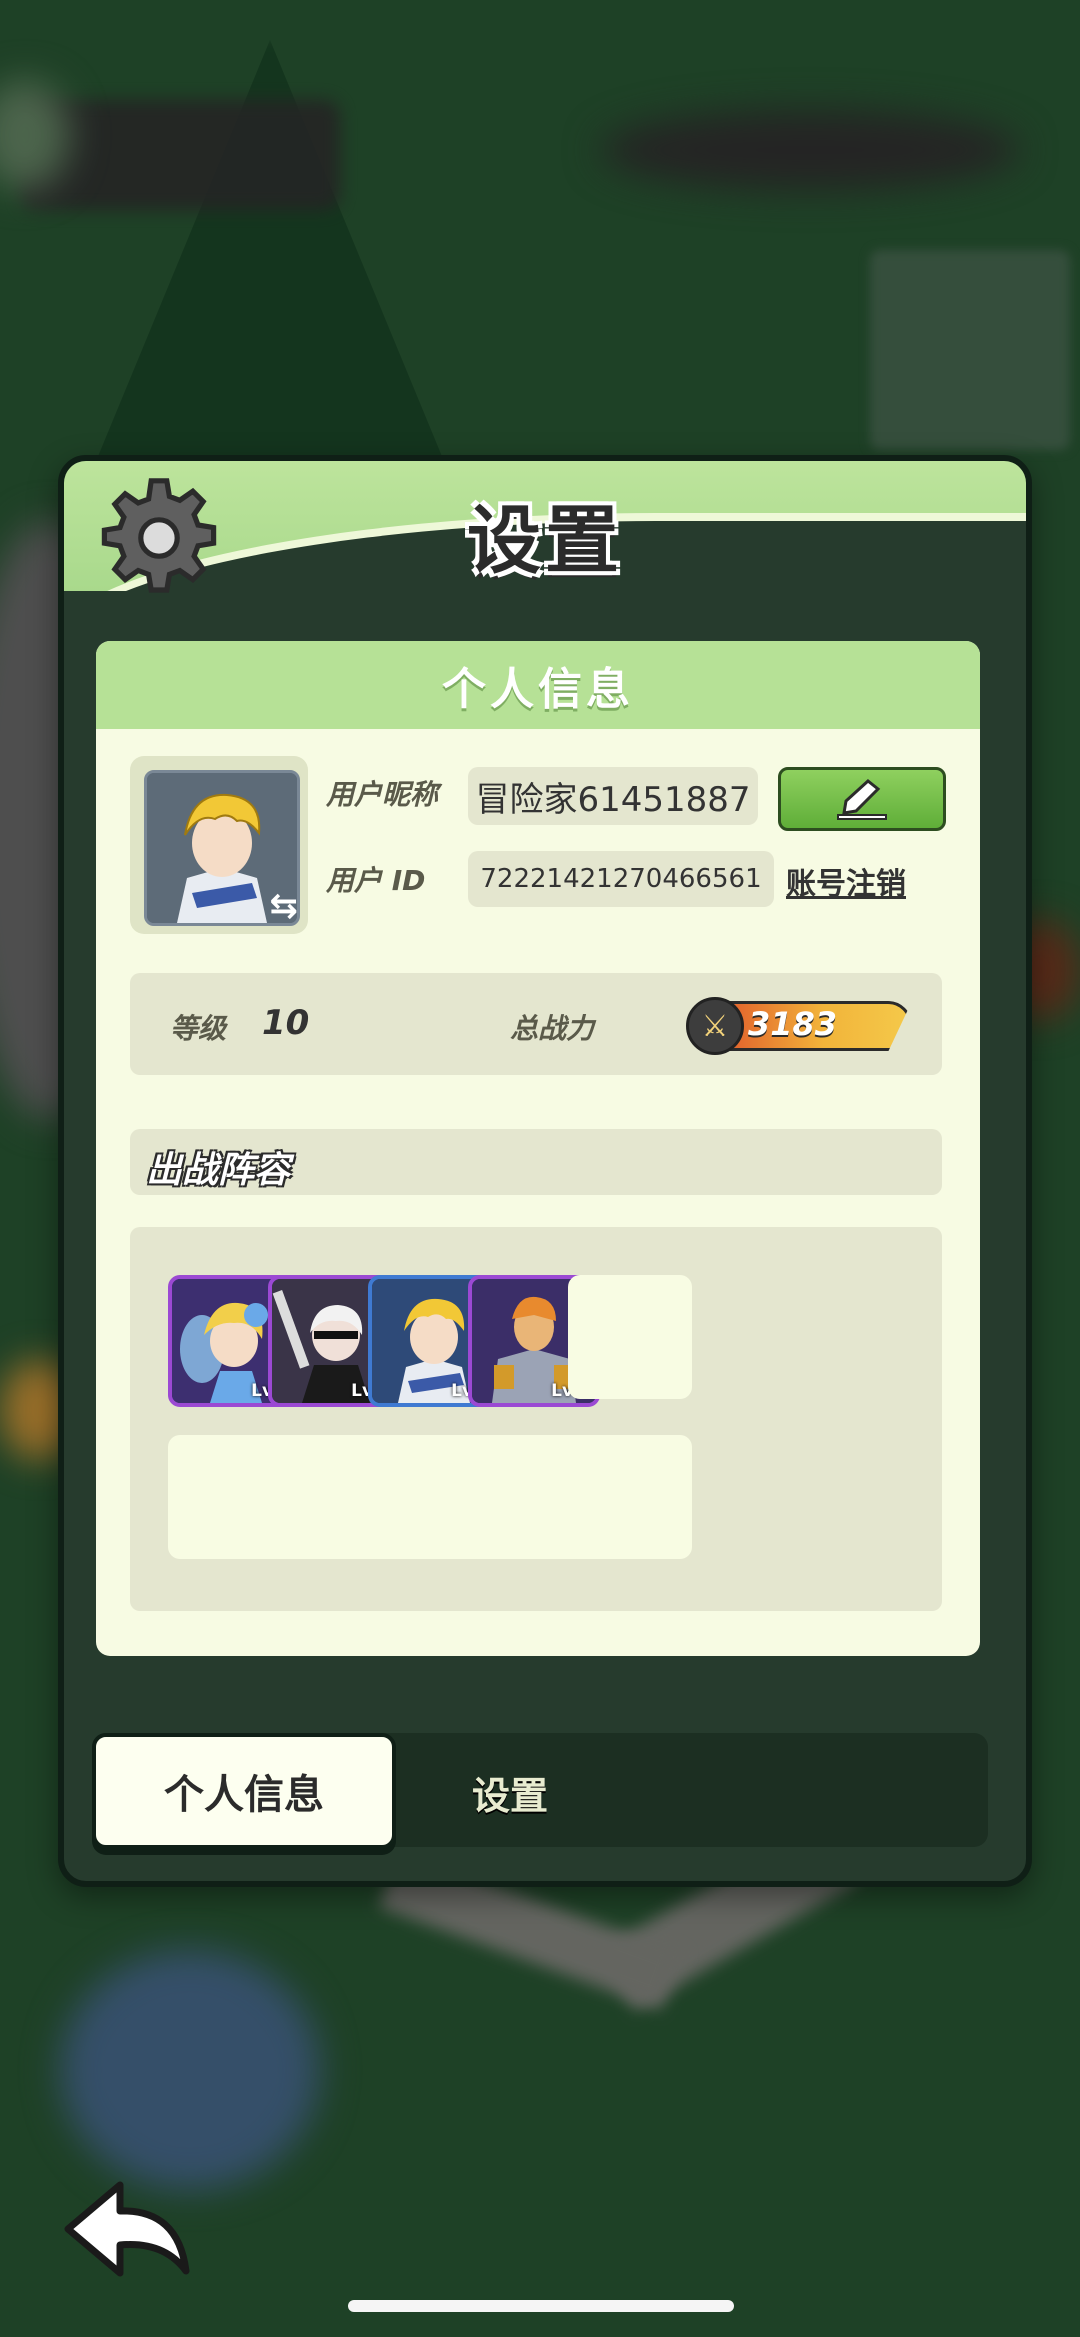 This screenshot has width=1080, height=2337. Describe the element at coordinates (536, 1162) in the screenshot. I see `lineup-header: 出战阵容` at that location.